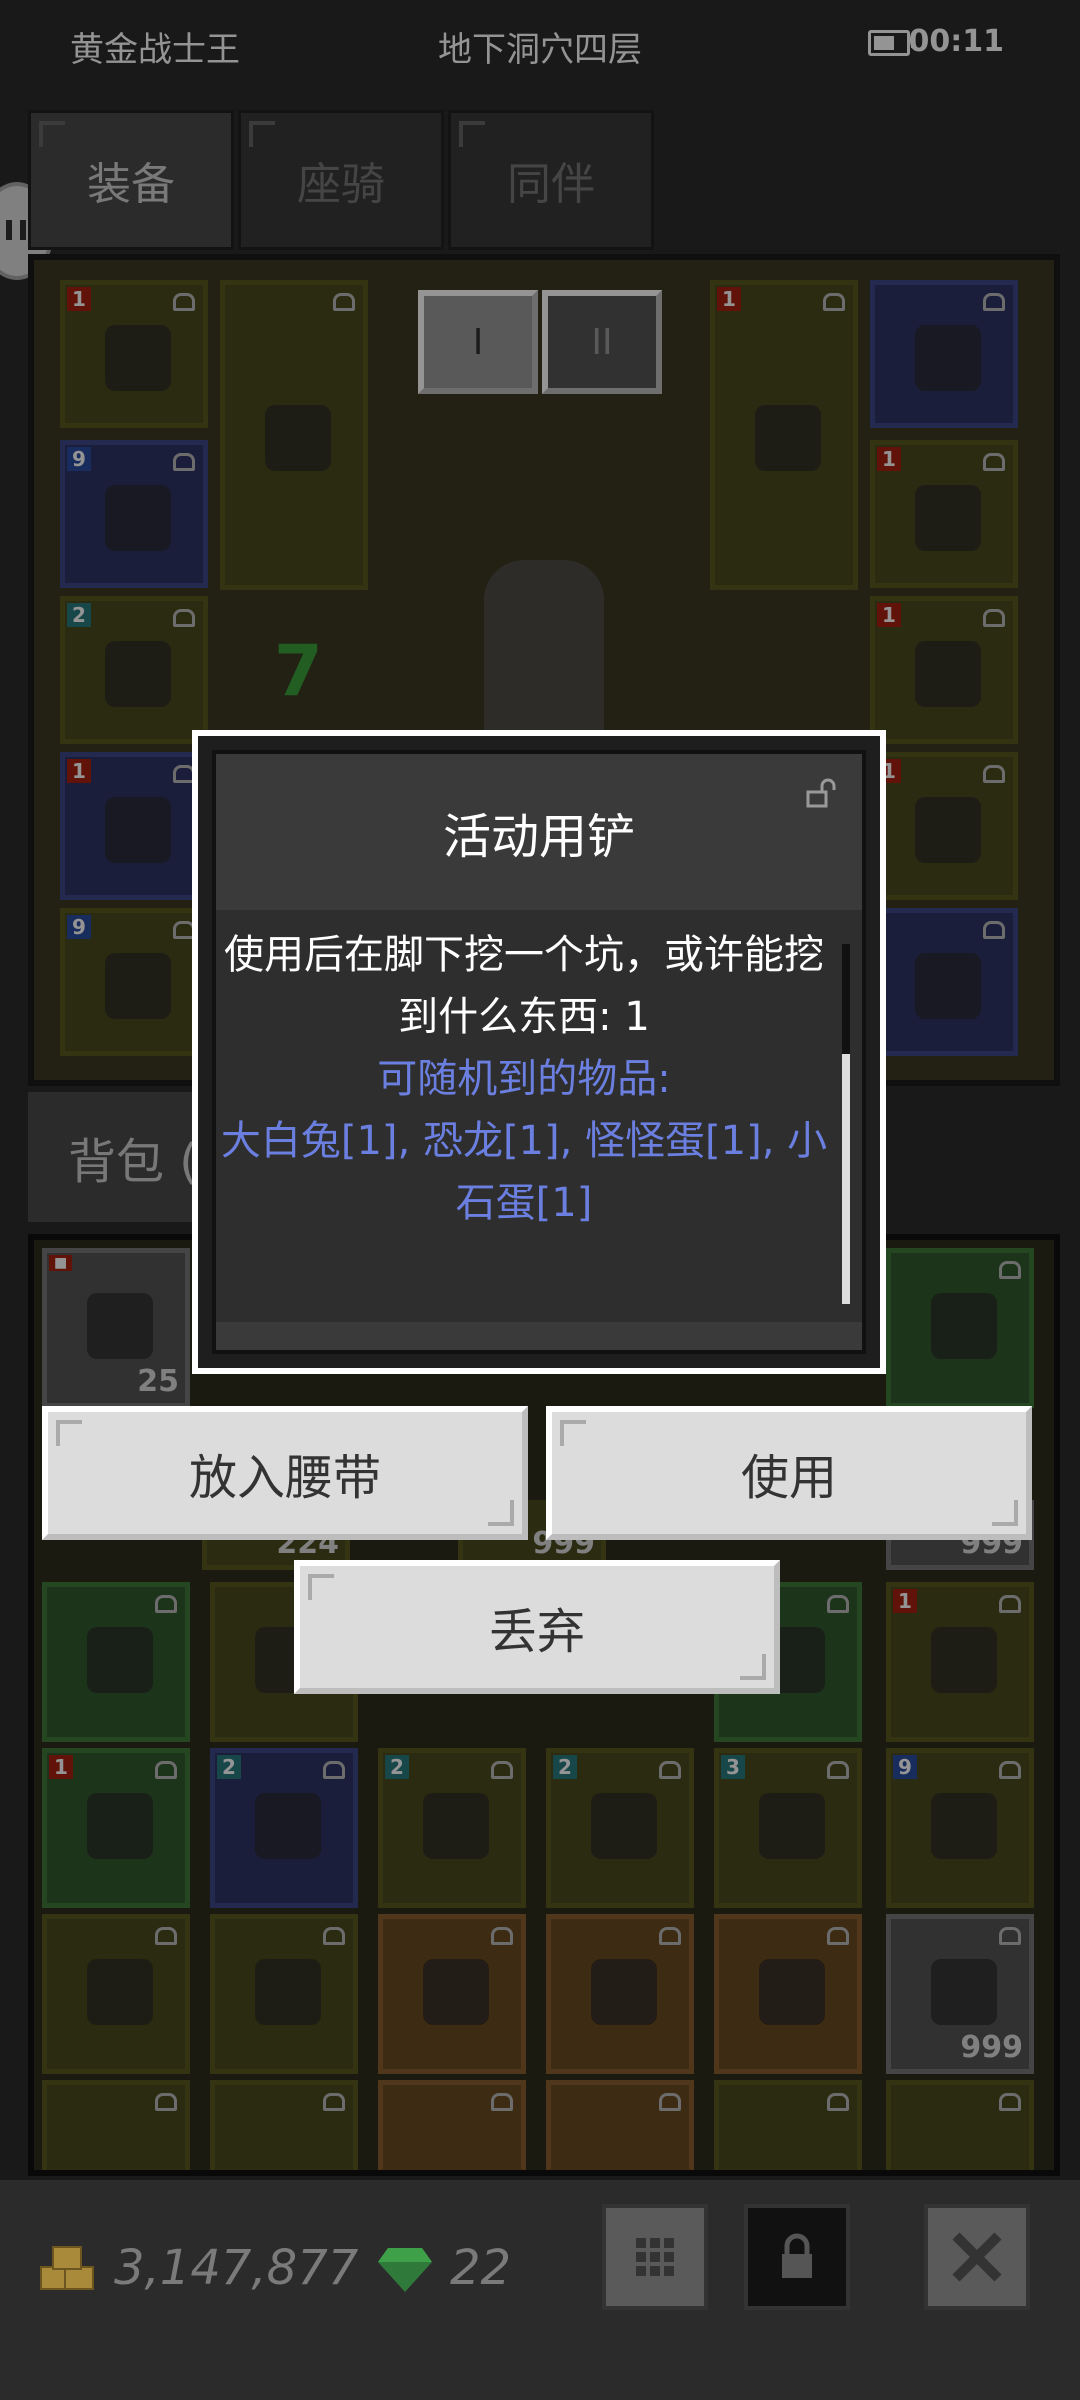 This screenshot has width=1080, height=2400. Describe the element at coordinates (285, 1473) in the screenshot. I see `put-in-belt-button: 放入腰带` at that location.